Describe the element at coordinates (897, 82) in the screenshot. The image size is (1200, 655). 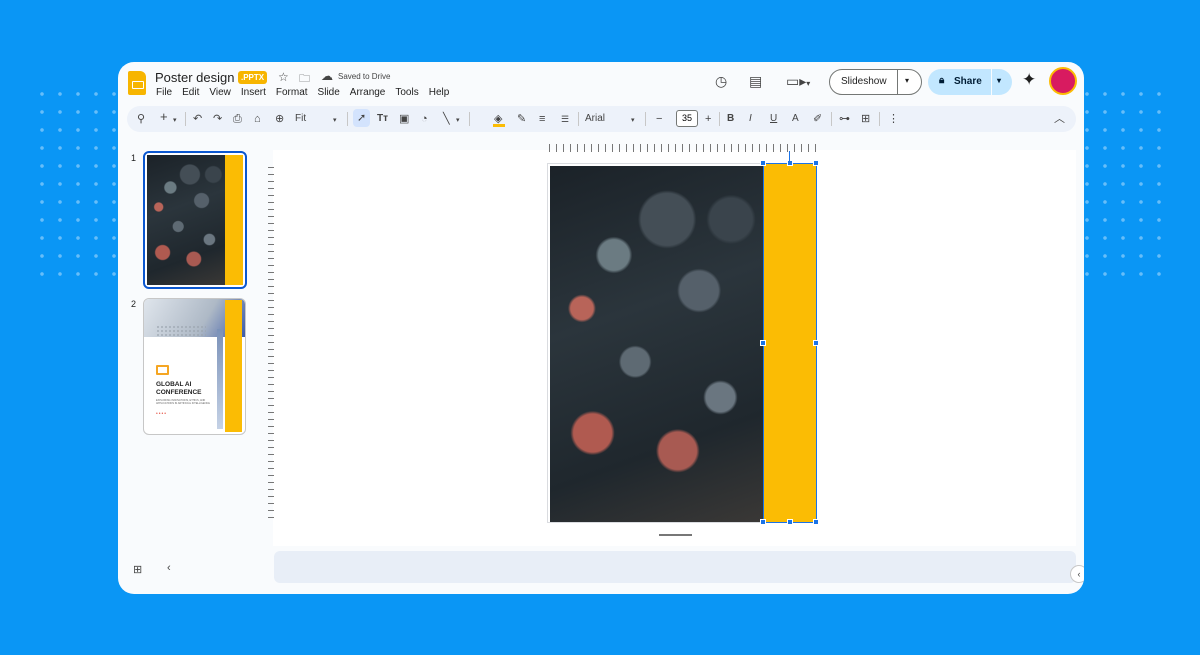
I see `slideshow-divider` at that location.